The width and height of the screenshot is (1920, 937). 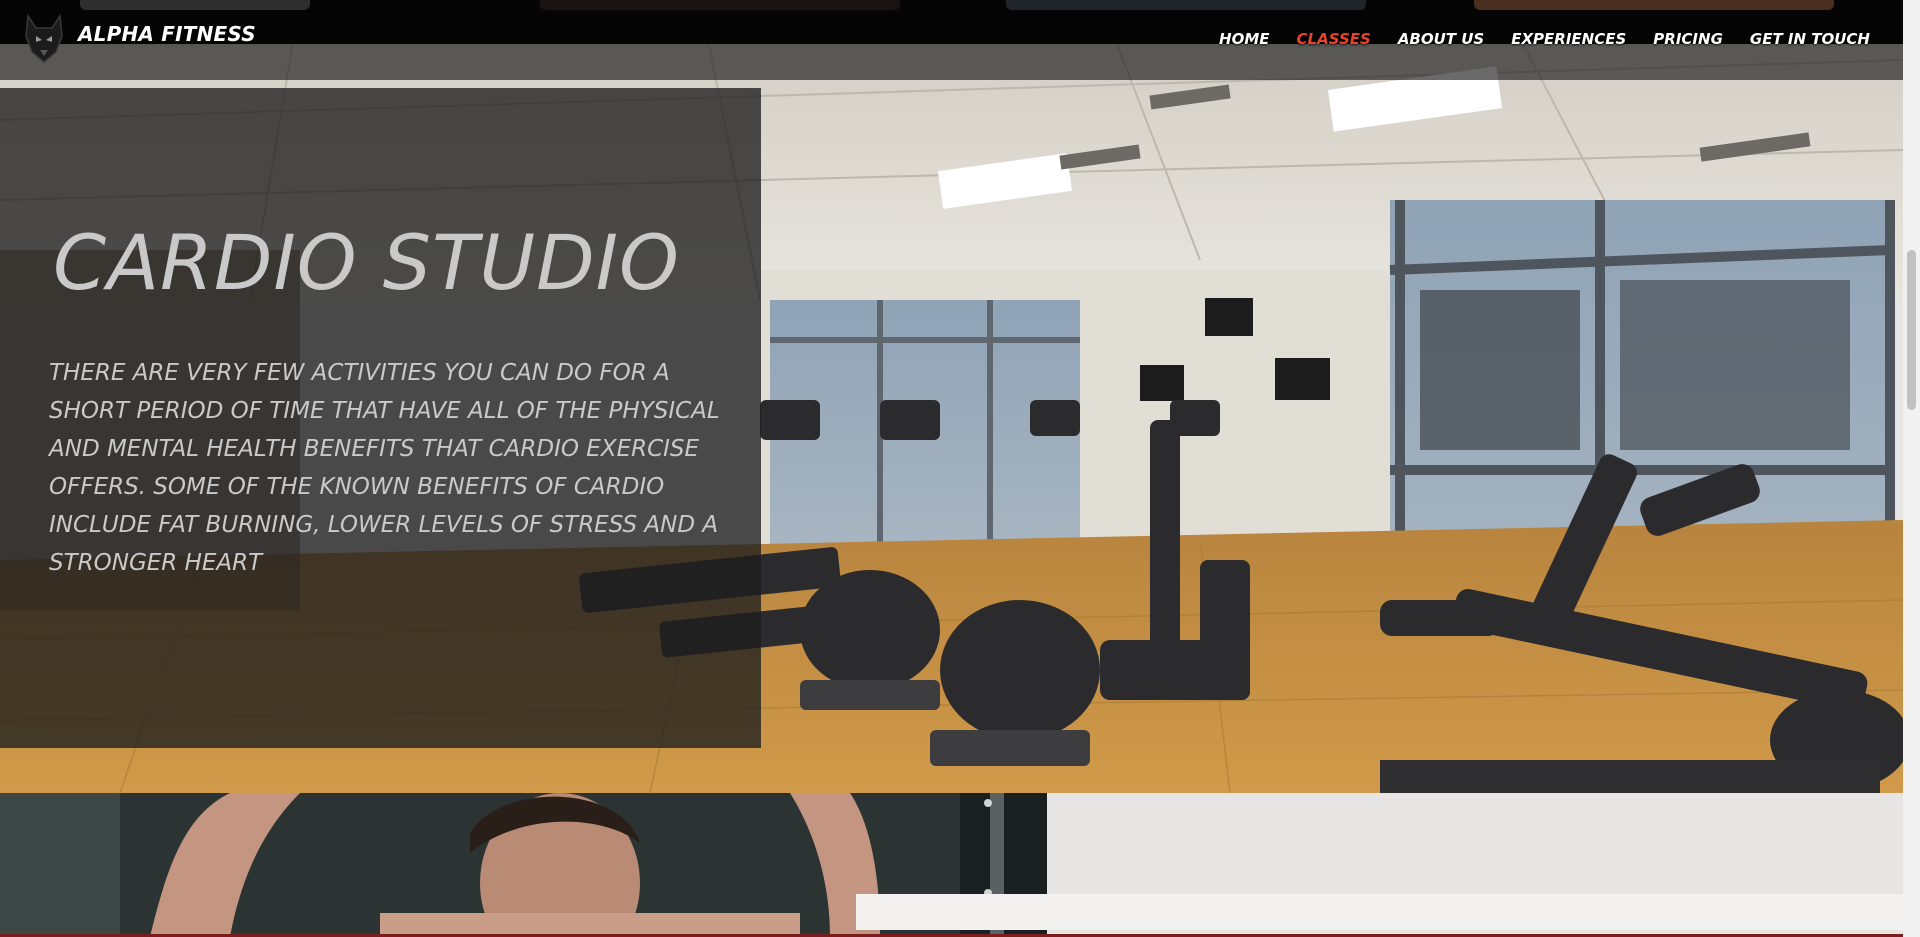 I want to click on nav-classes: CLASSES, so click(x=1334, y=39).